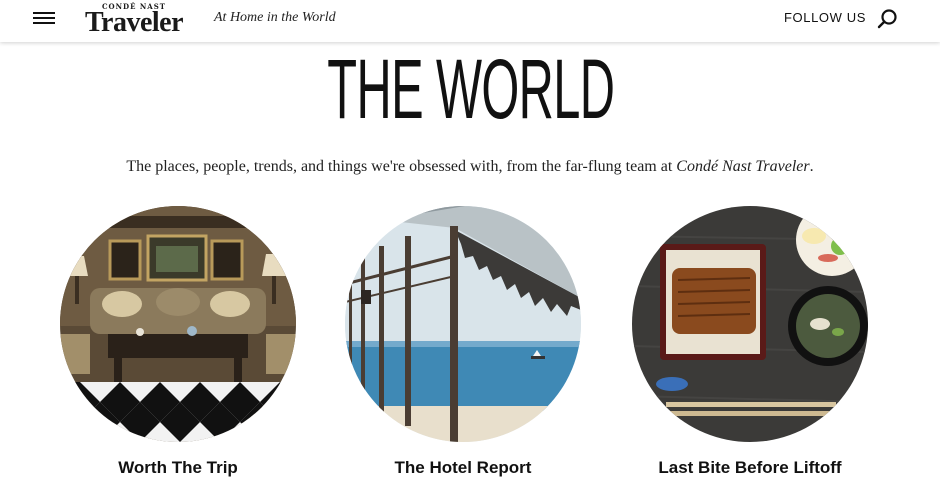  What do you see at coordinates (178, 468) in the screenshot?
I see `card-label: Worth The Trip` at bounding box center [178, 468].